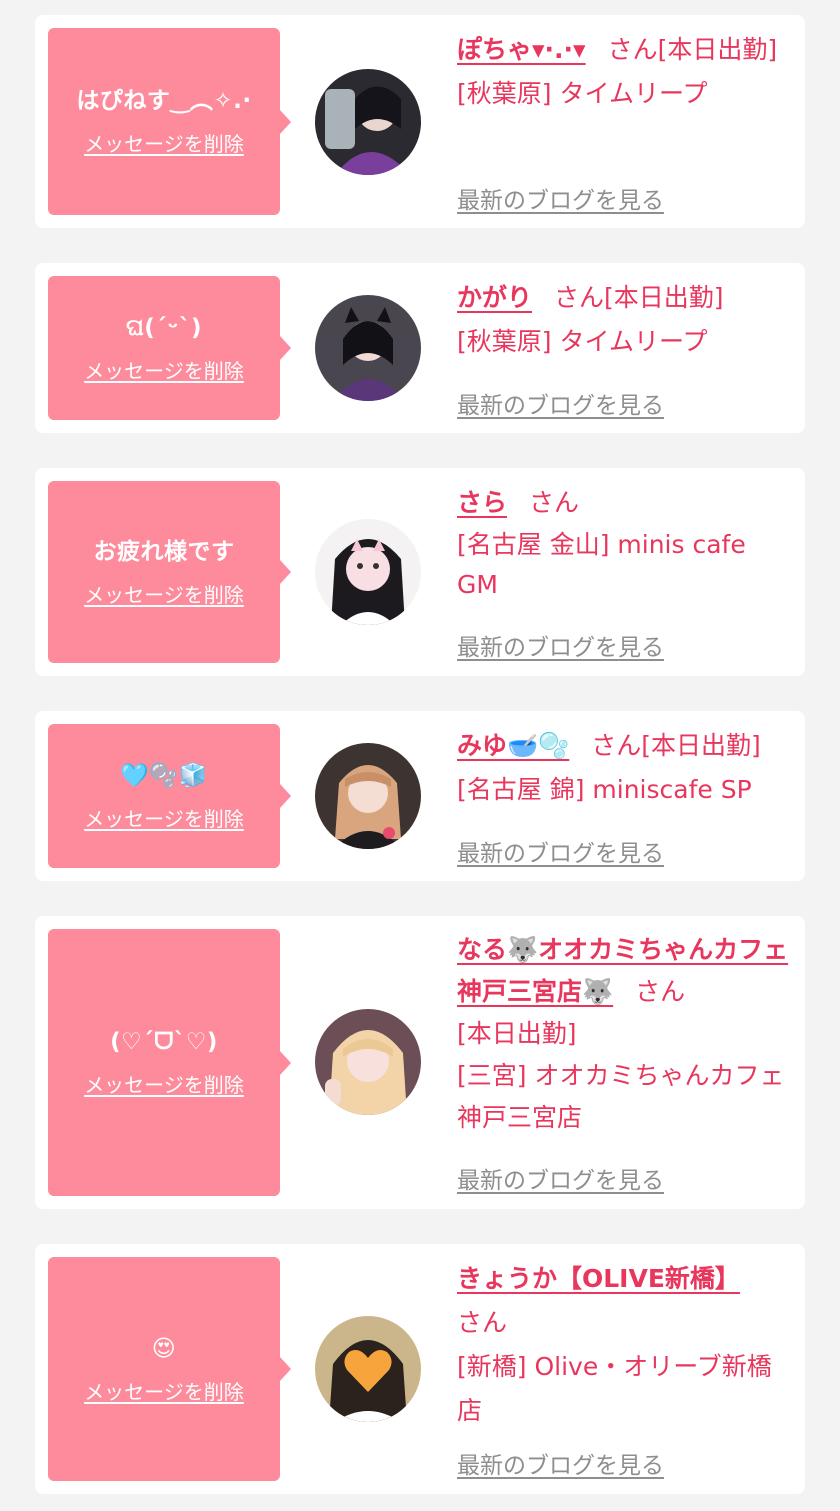 The height and width of the screenshot is (1511, 840). I want to click on girl-info: ぽちゃ▾·.·▾ さん[本日出勤] [秋葉原] タイムリープ, so click(624, 72).